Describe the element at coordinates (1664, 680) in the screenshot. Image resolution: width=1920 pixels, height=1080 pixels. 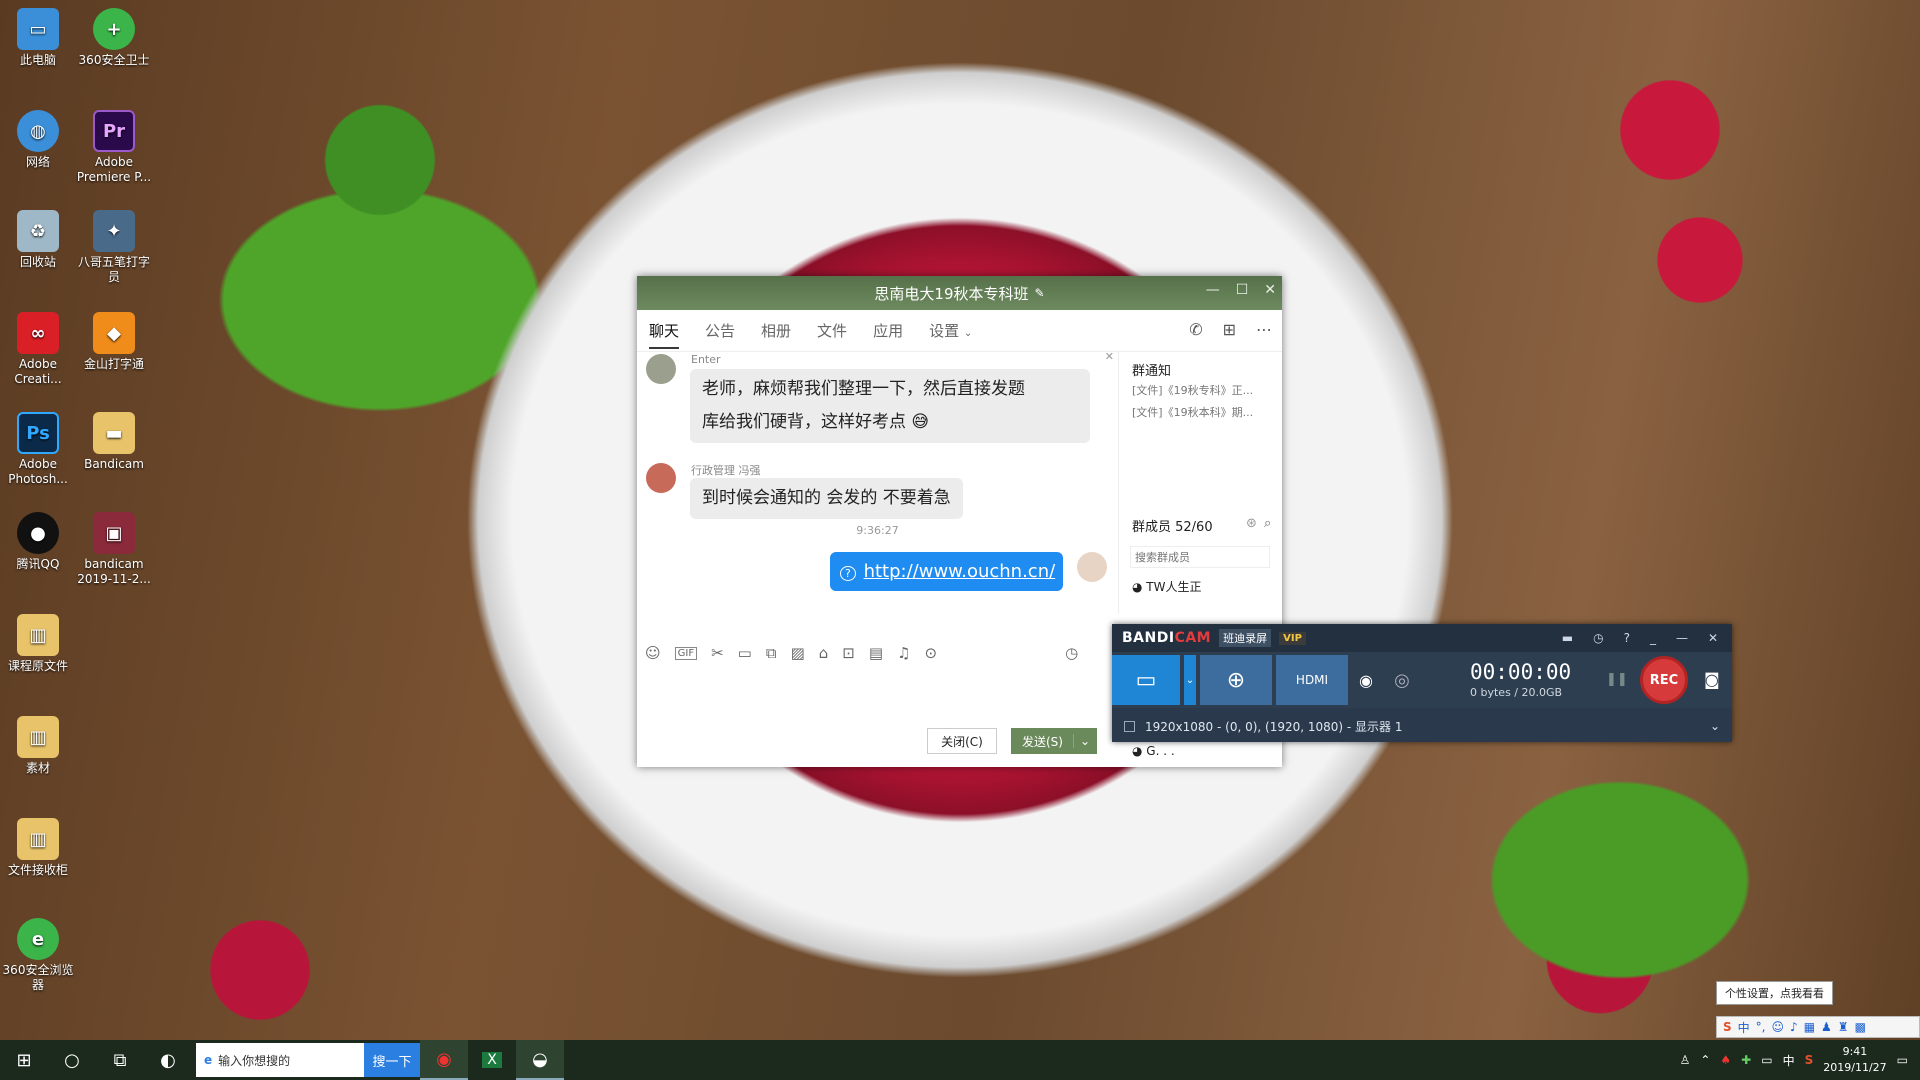
I see `rec-button: REC` at that location.